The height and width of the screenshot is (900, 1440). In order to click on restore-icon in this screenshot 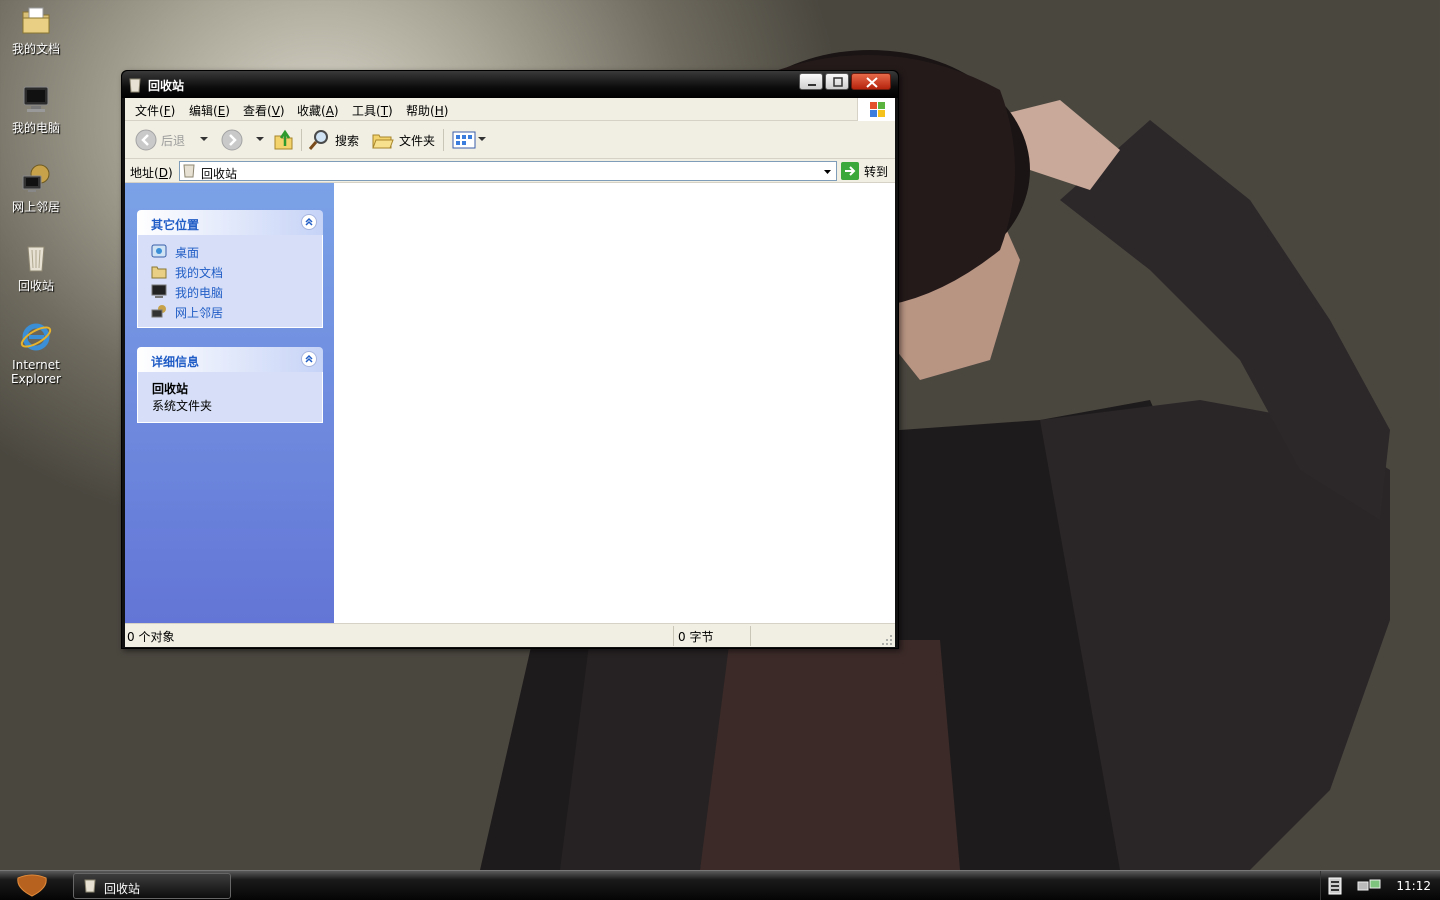, I will do `click(838, 82)`.